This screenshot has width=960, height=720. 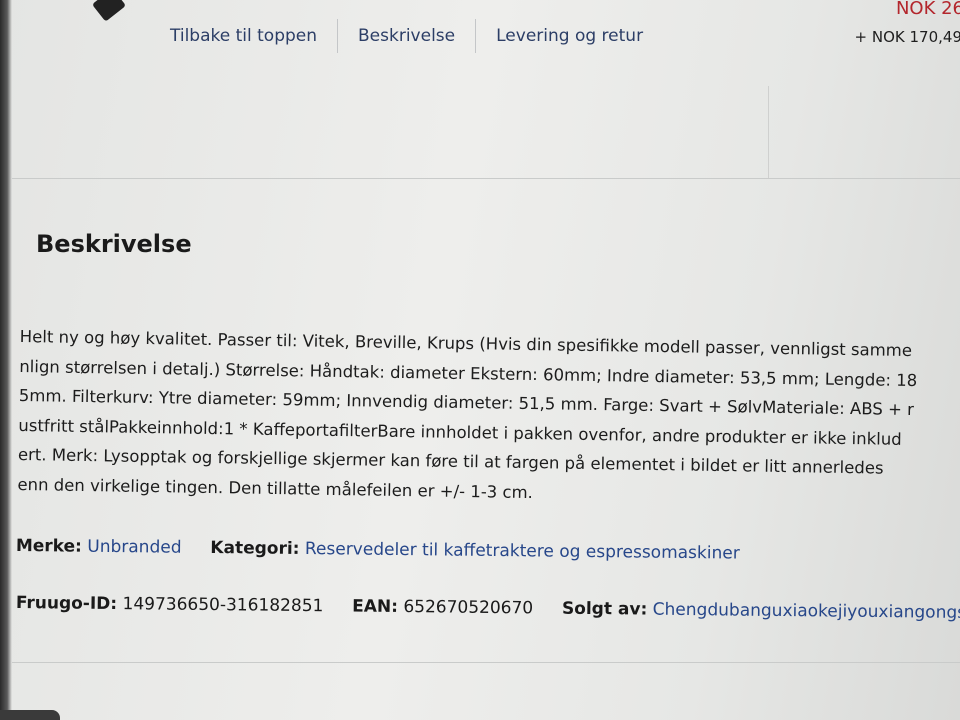 What do you see at coordinates (768, 132) in the screenshot?
I see `divider-vertical` at bounding box center [768, 132].